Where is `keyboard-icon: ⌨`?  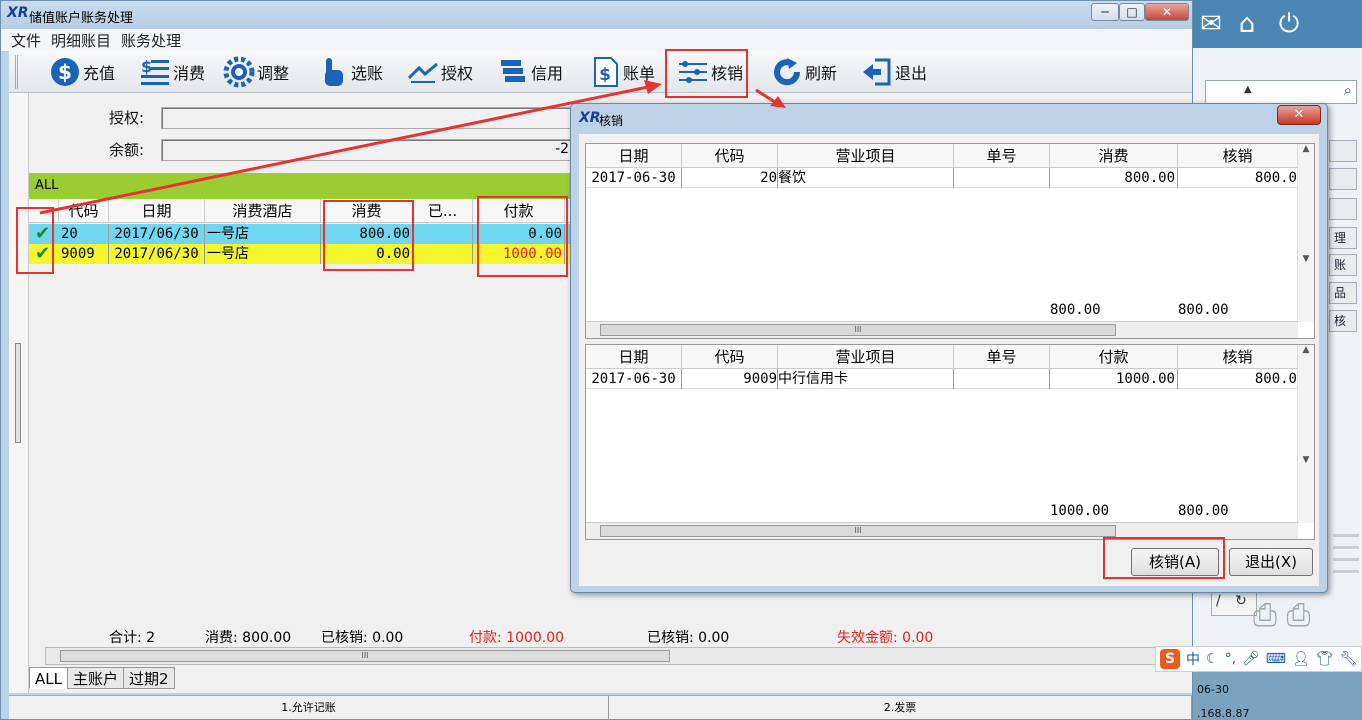
keyboard-icon: ⌨ is located at coordinates (1276, 659).